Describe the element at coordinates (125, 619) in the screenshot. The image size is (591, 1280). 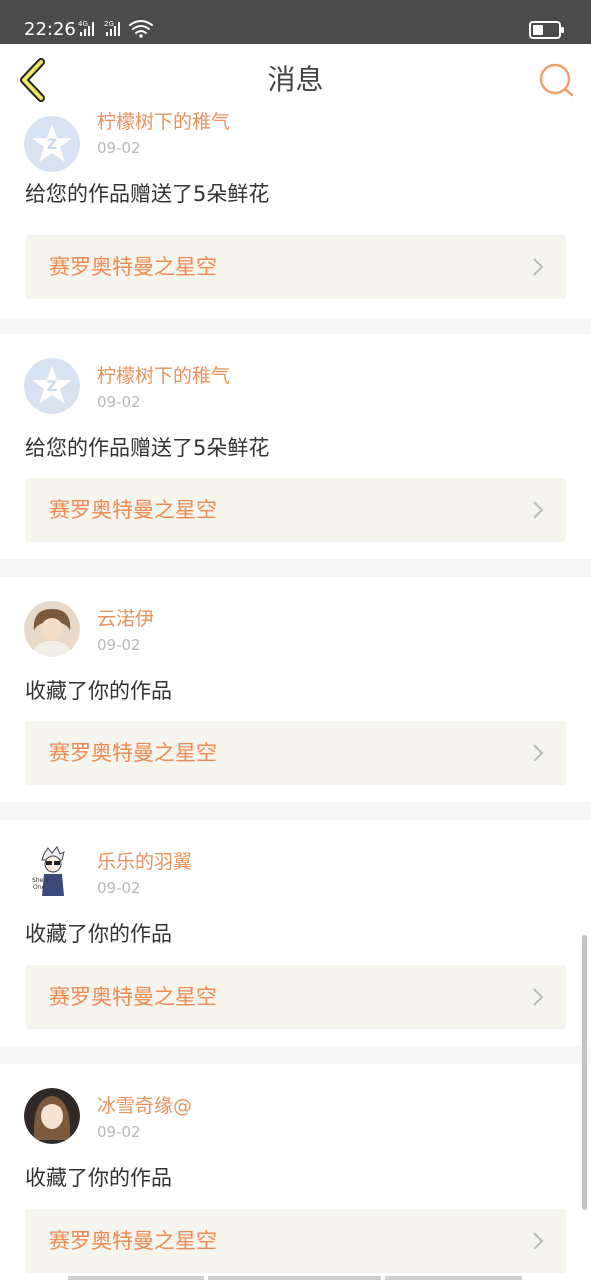
I see `user-name: 云渃伊` at that location.